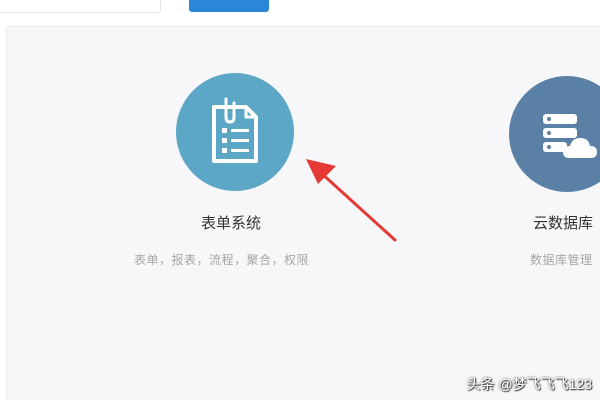 The width and height of the screenshot is (600, 400). I want to click on card-title: 表单系统, so click(231, 222).